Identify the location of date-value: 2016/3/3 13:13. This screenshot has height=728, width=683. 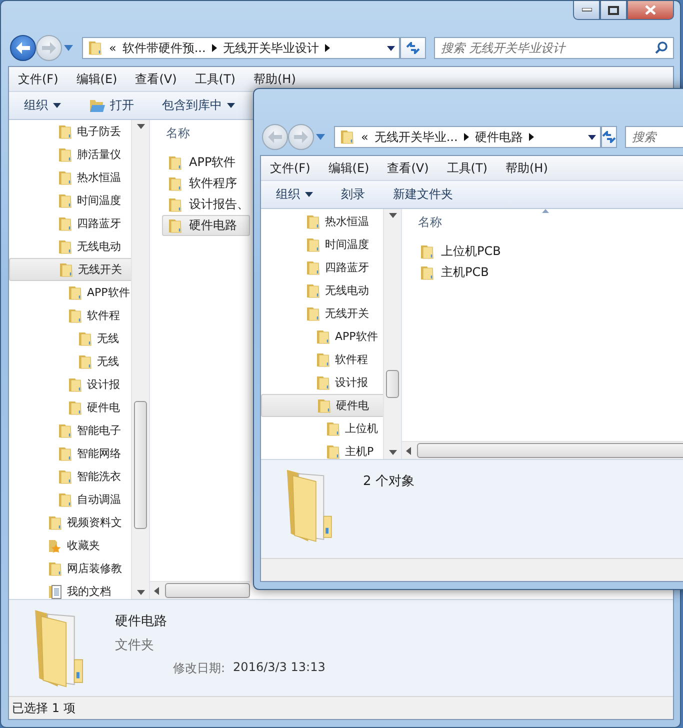
(279, 668).